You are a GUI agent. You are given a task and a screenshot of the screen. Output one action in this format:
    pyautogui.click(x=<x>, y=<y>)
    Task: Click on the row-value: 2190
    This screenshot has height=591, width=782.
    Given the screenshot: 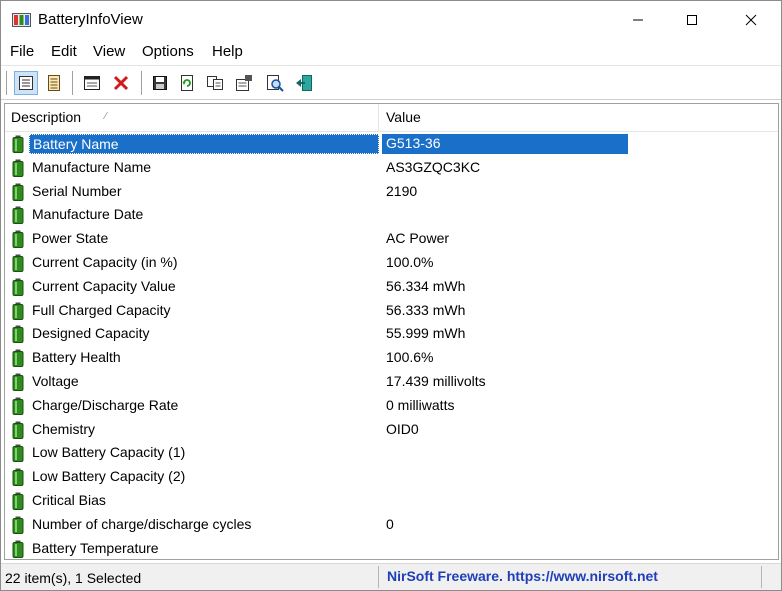 What is the action you would take?
    pyautogui.click(x=402, y=190)
    